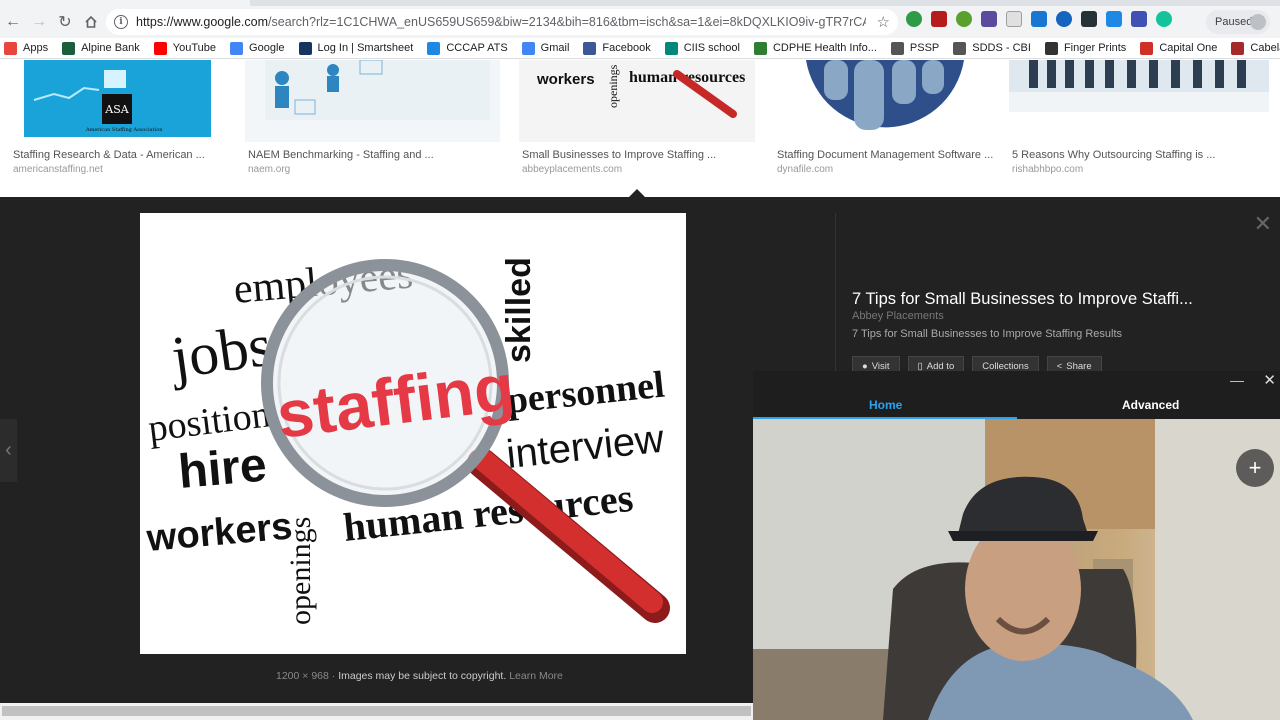 The height and width of the screenshot is (720, 1280). I want to click on bookmark-label: Alpine Bank, so click(110, 48).